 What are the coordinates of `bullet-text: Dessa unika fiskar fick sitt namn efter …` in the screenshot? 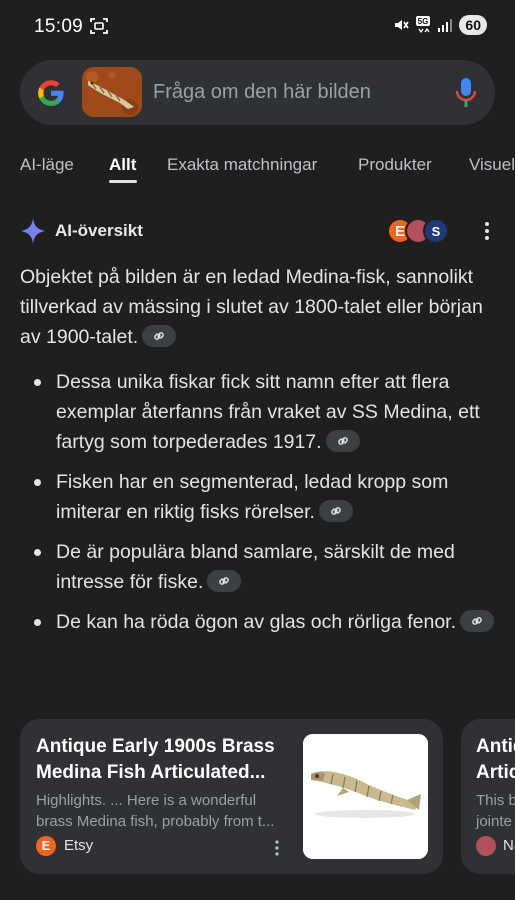 It's located at (268, 412).